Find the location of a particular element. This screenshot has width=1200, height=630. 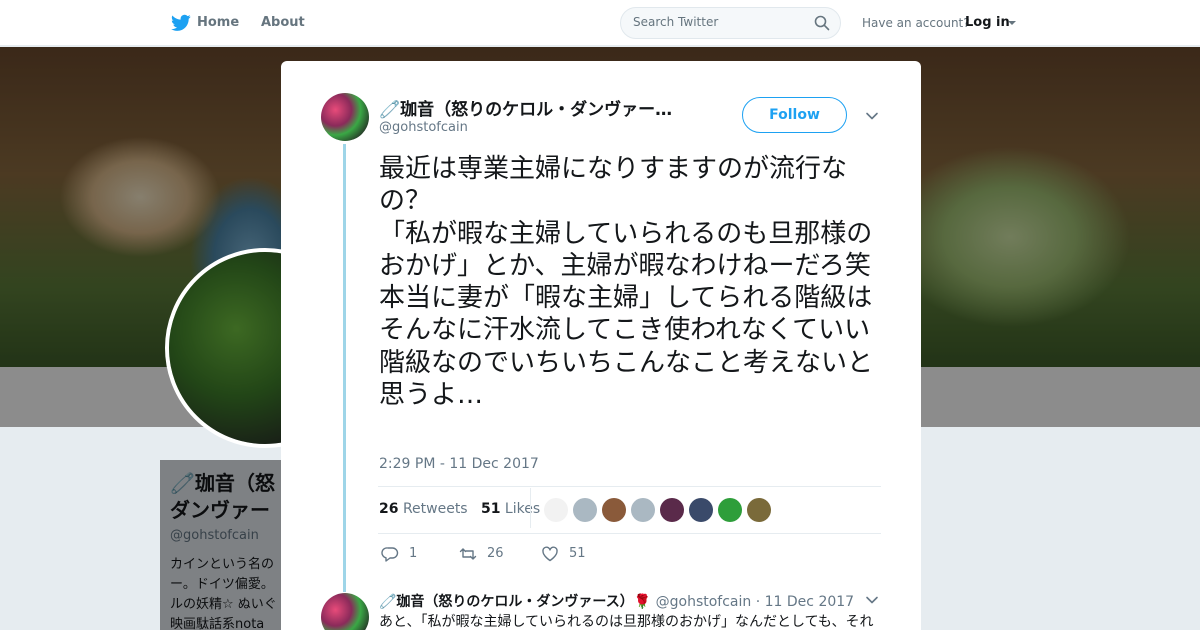

have-account-text: Have an account? is located at coordinates (916, 23).